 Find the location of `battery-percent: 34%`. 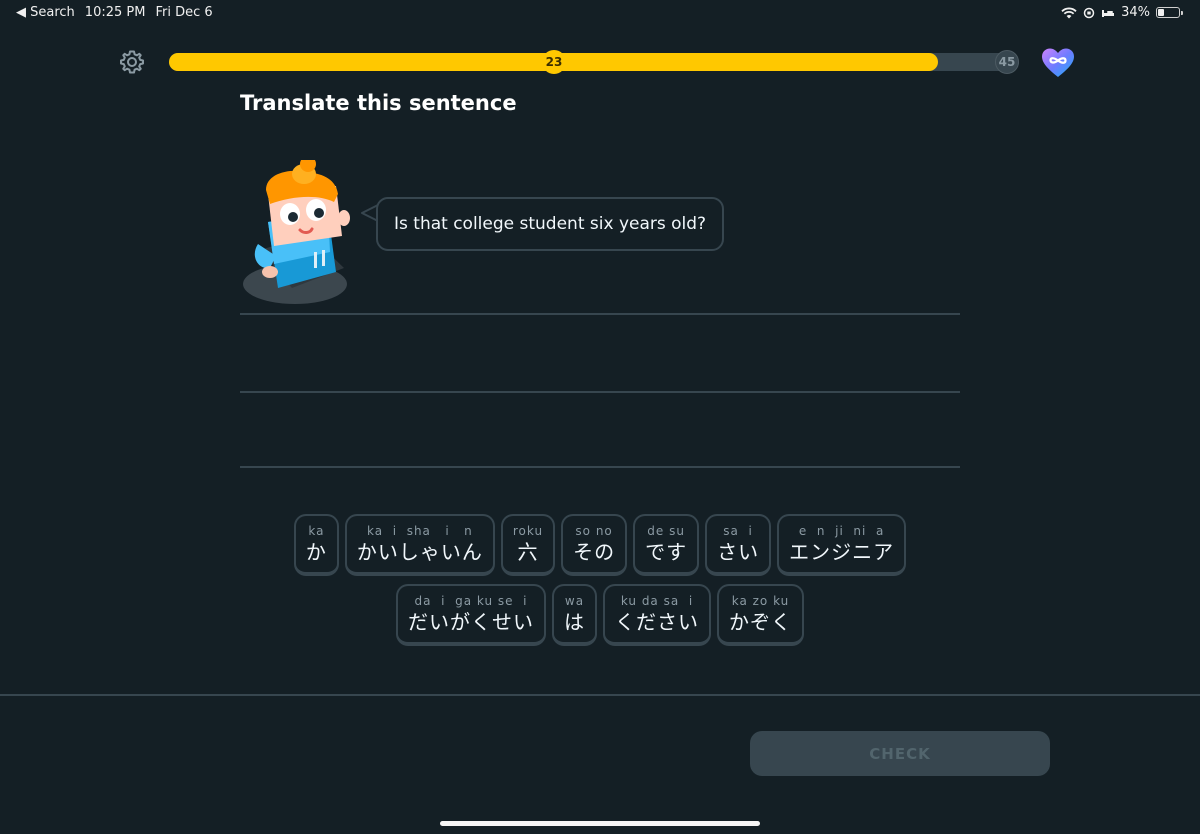

battery-percent: 34% is located at coordinates (1135, 12).